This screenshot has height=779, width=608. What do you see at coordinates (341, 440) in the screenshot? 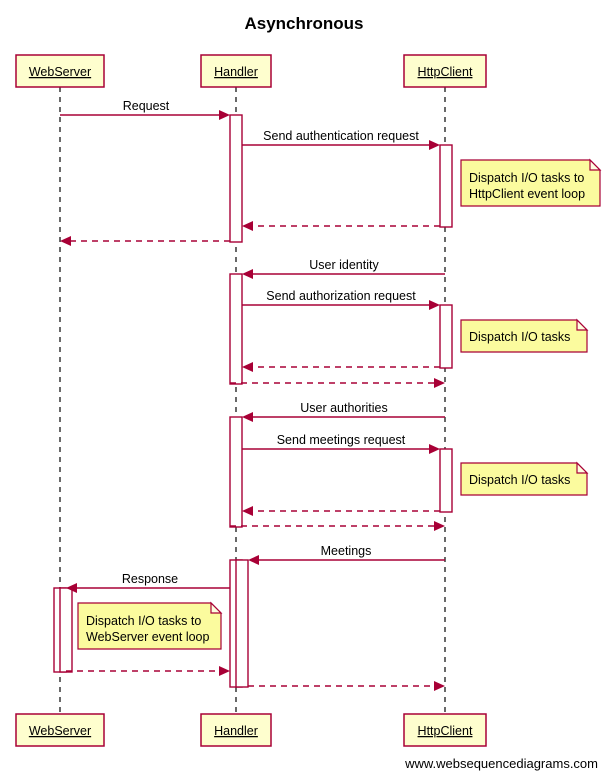
I see `message-send-meetings-request-label: Send meetings request` at bounding box center [341, 440].